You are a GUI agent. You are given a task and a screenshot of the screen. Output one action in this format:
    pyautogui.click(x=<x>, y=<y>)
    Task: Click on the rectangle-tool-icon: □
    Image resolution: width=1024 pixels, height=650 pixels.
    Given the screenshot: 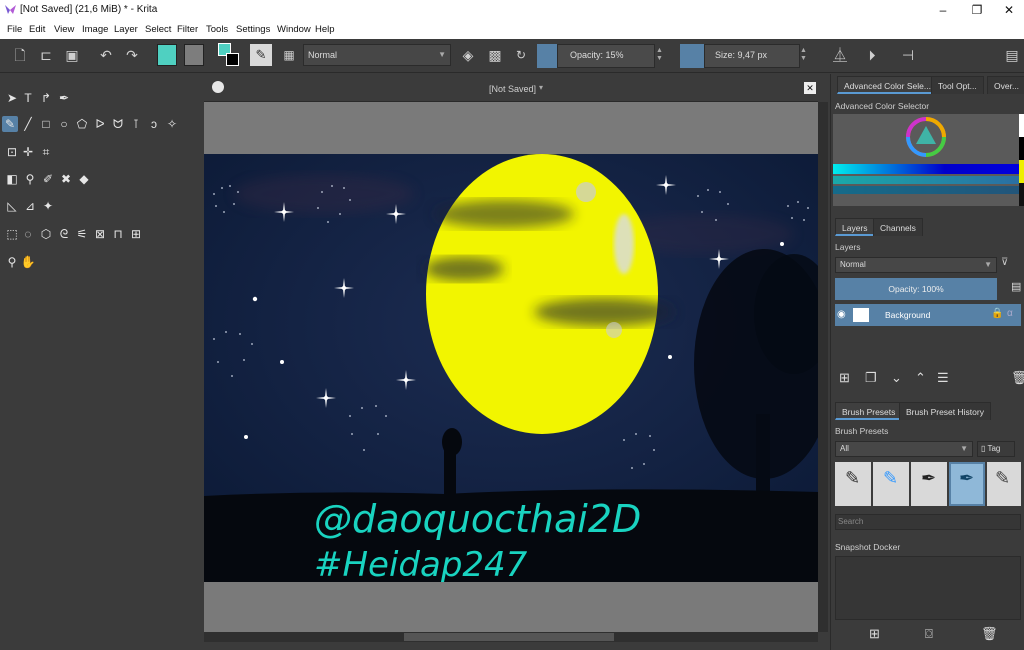 What is the action you would take?
    pyautogui.click(x=46, y=124)
    